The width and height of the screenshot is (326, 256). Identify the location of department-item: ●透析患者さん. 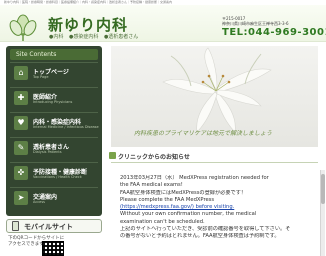
(121, 37).